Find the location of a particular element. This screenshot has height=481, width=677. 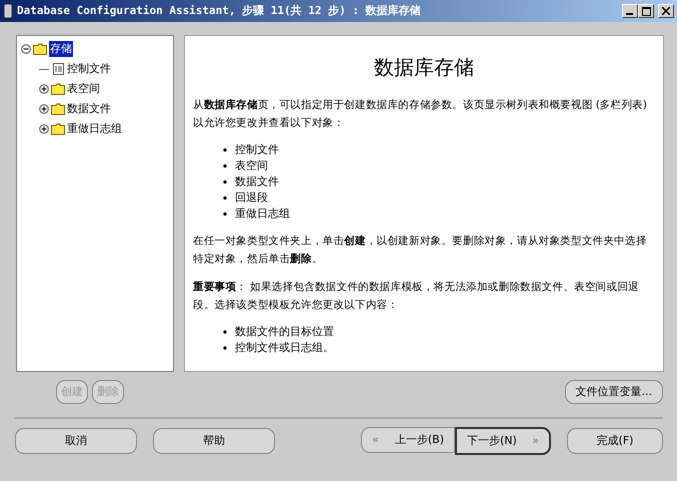

minimize-button is located at coordinates (630, 11).